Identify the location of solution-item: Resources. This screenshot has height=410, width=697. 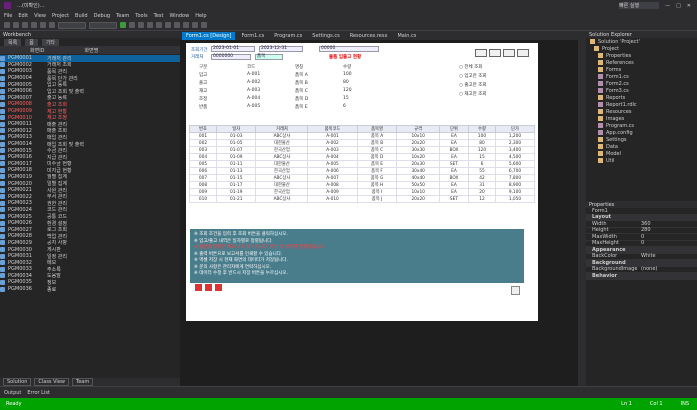
(641, 111).